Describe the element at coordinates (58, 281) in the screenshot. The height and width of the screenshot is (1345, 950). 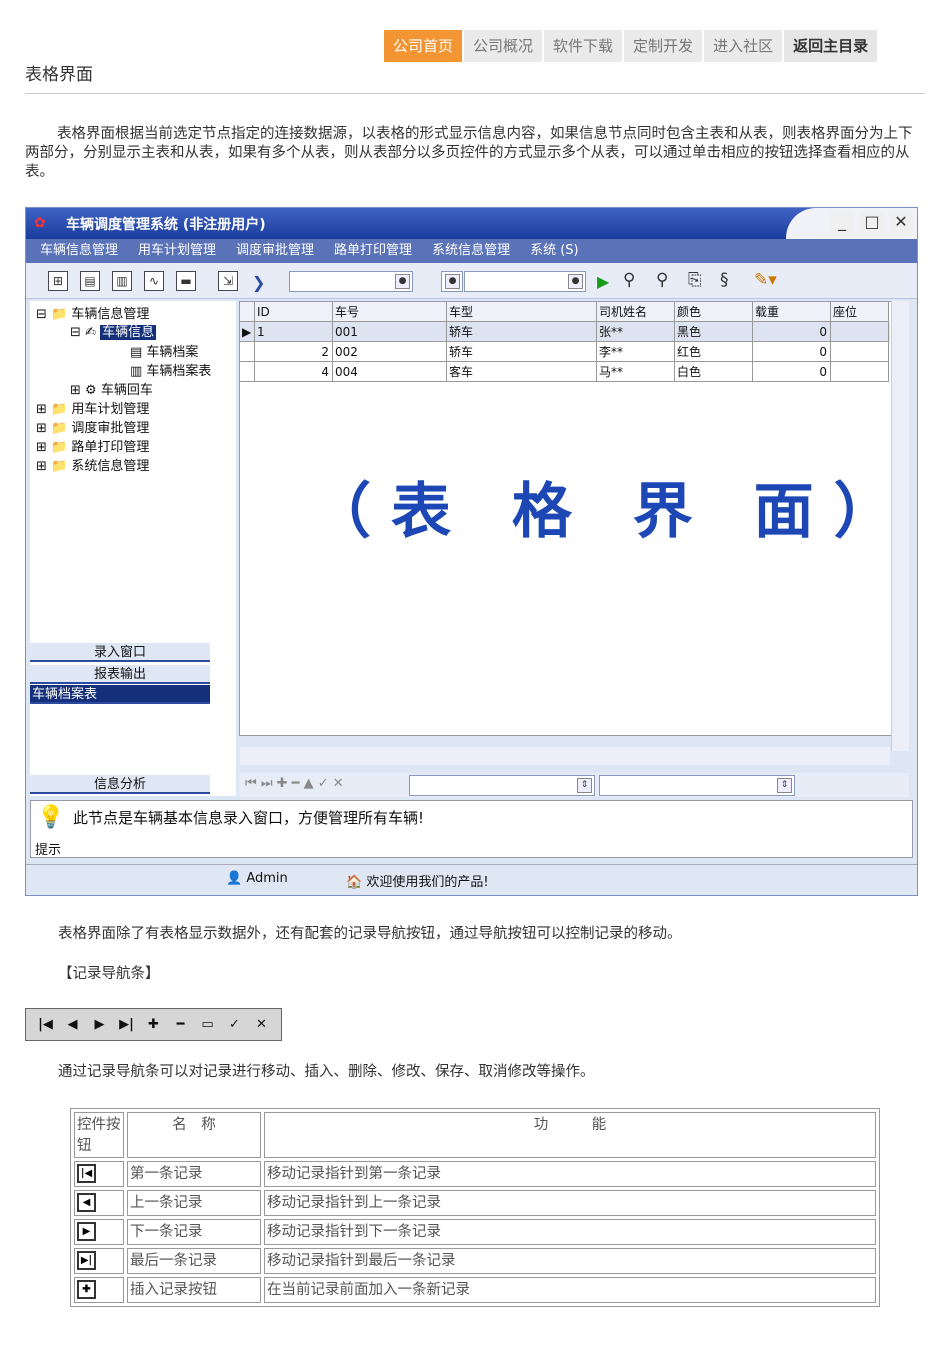
I see `tree-icon: ⊞` at that location.